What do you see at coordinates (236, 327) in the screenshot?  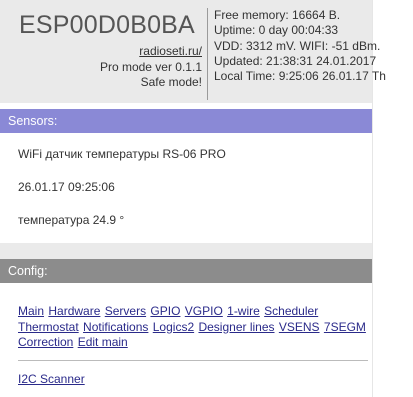 I see `config-link-designer-lines: Designer lines` at bounding box center [236, 327].